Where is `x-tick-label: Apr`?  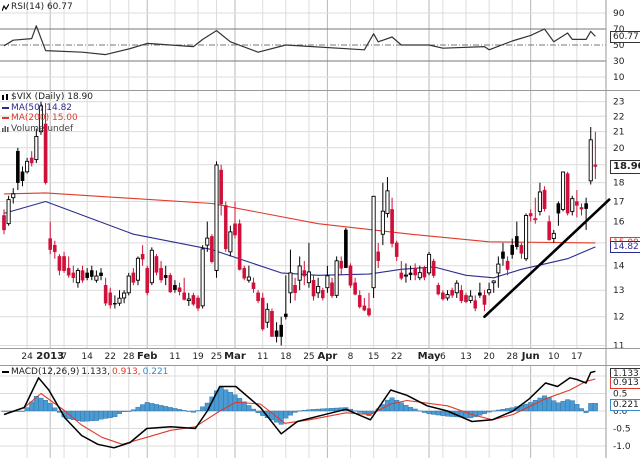
x-tick-label: Apr is located at coordinates (327, 356).